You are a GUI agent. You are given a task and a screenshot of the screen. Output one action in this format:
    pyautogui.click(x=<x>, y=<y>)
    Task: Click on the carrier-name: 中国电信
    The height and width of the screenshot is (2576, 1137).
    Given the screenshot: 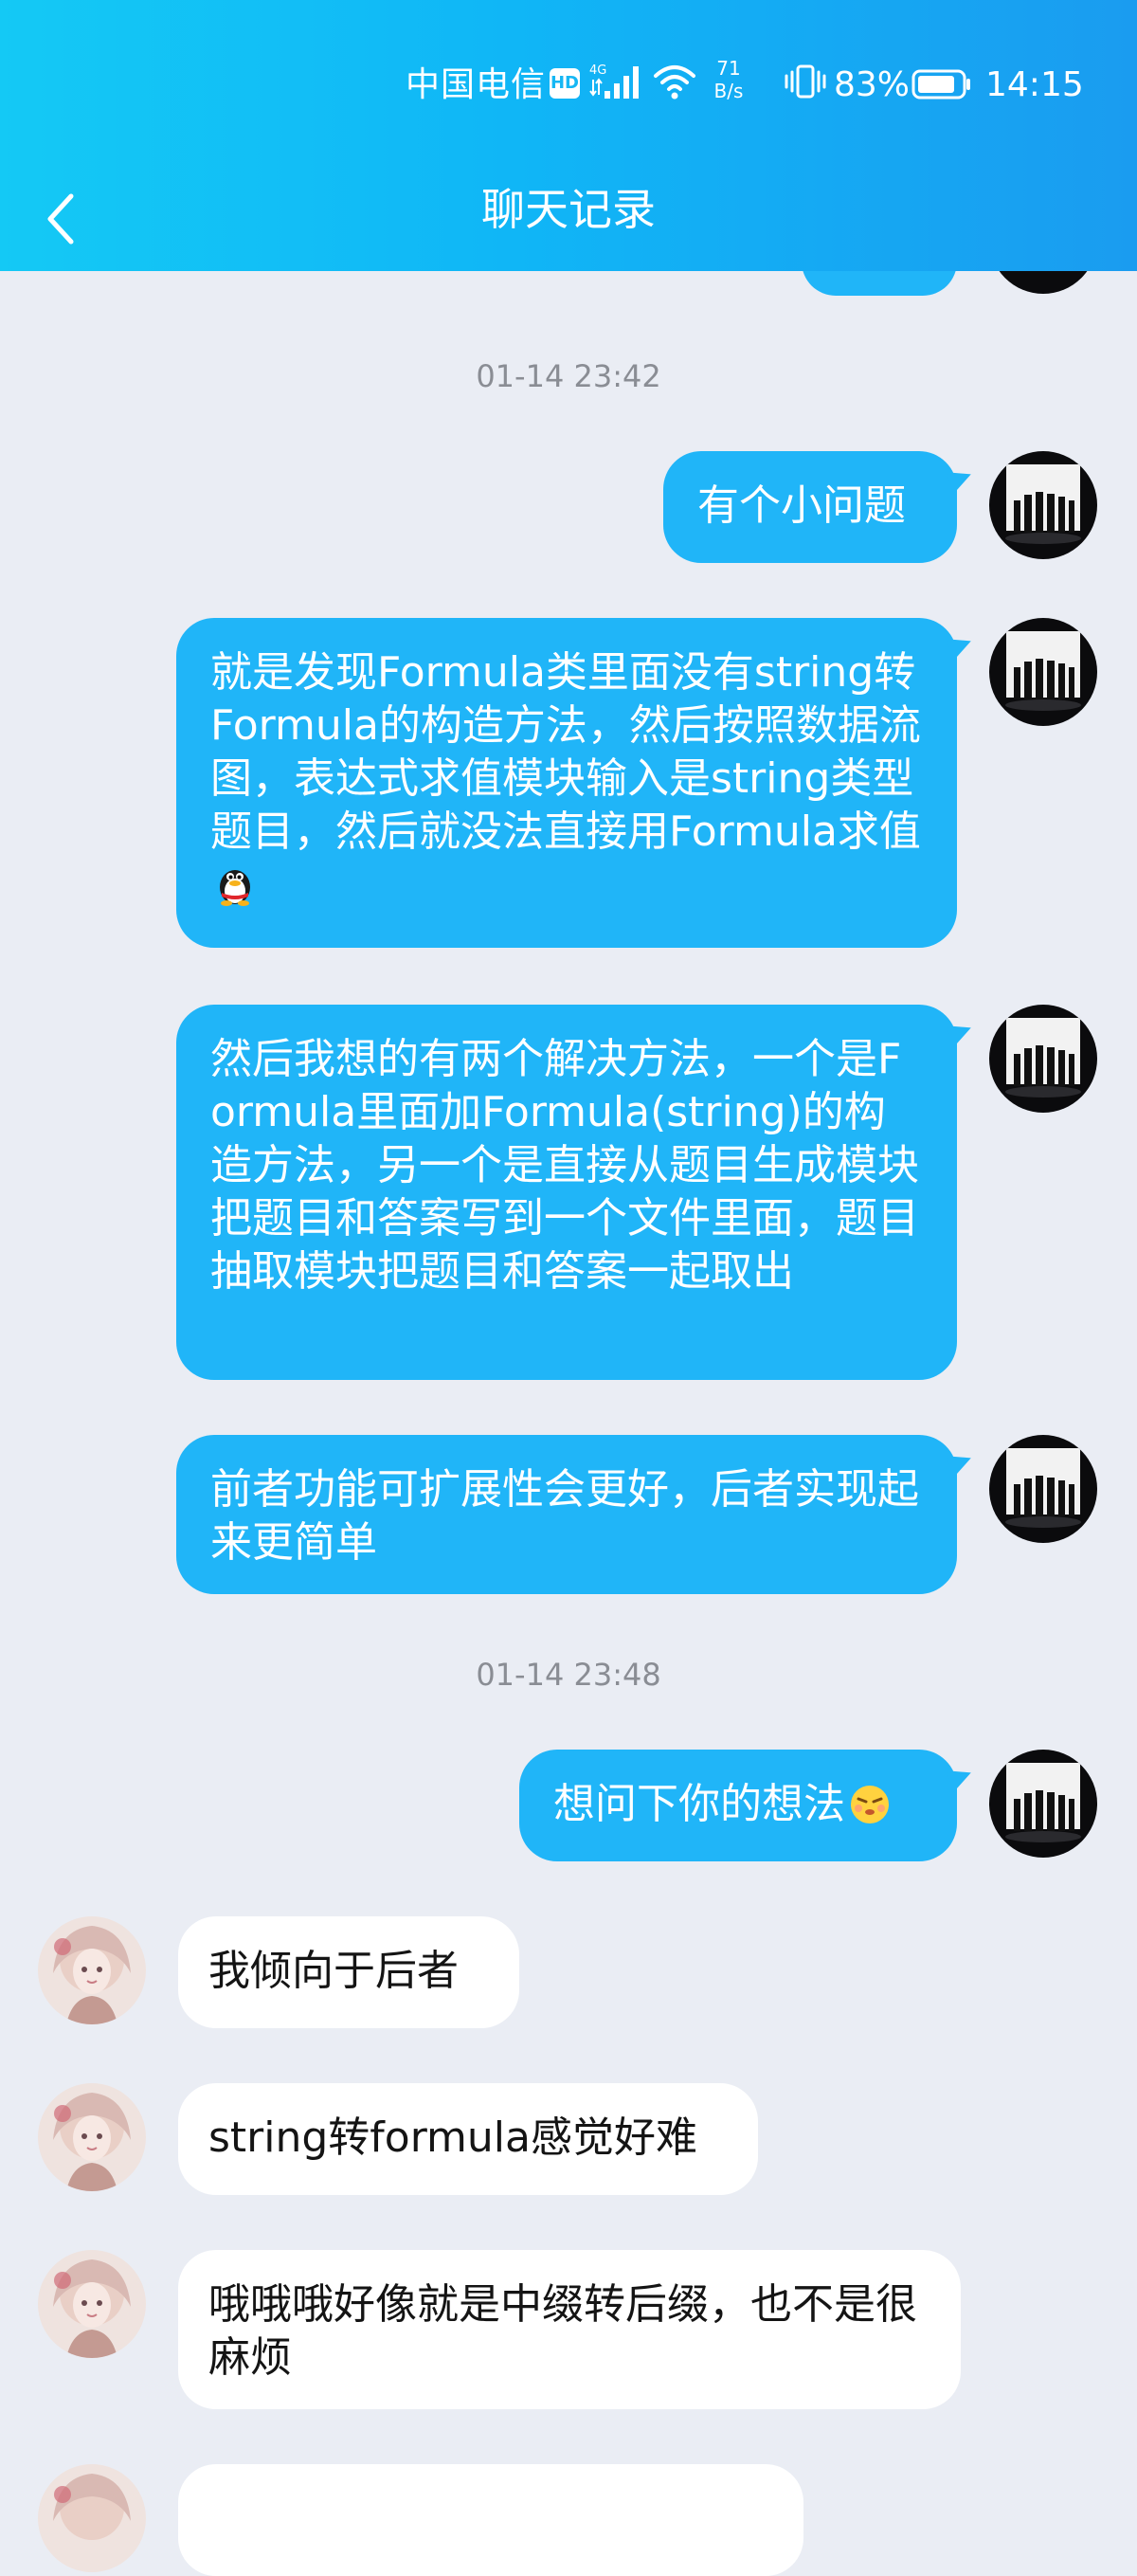 What is the action you would take?
    pyautogui.click(x=476, y=84)
    